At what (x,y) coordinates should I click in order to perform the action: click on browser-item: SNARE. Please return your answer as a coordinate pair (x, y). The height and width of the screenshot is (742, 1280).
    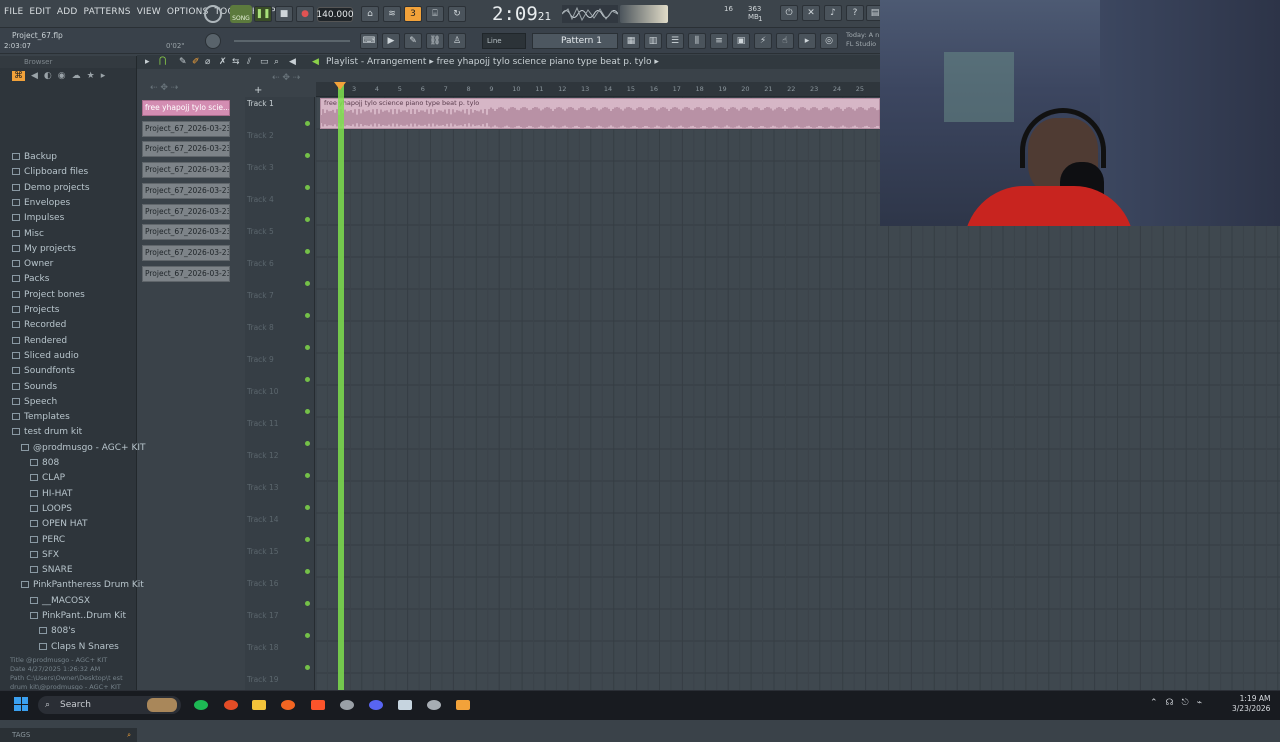
    Looking at the image, I should click on (51, 570).